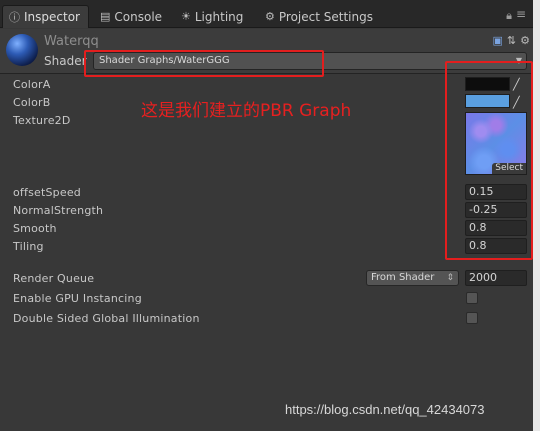 This screenshot has width=540, height=431. I want to click on tab-inspector: ⓘ Inspector, so click(45, 16).